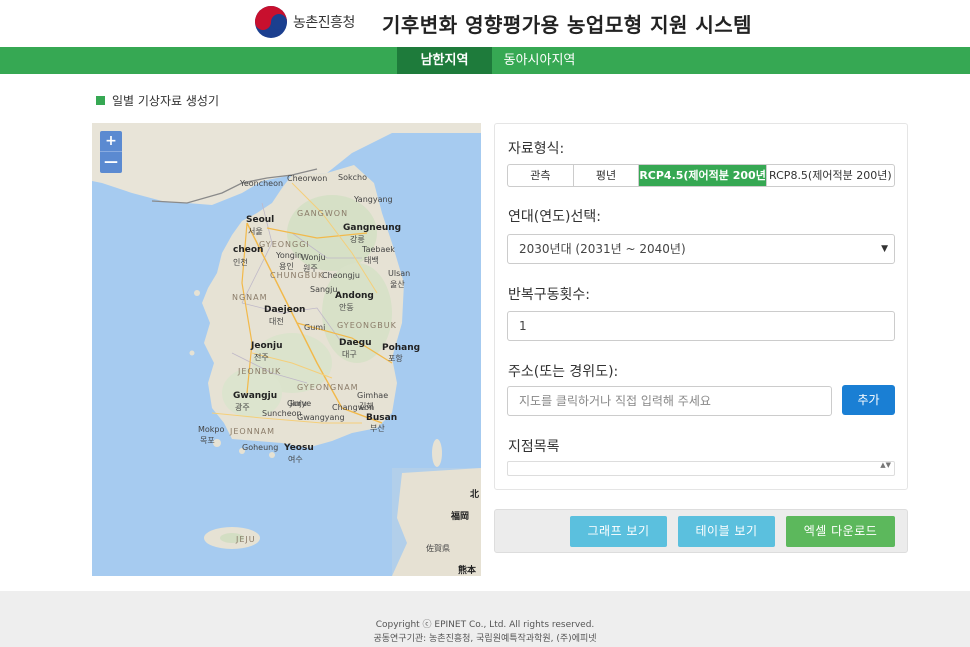 This screenshot has height=647, width=970. I want to click on map-label: Cheorwon, so click(307, 178).